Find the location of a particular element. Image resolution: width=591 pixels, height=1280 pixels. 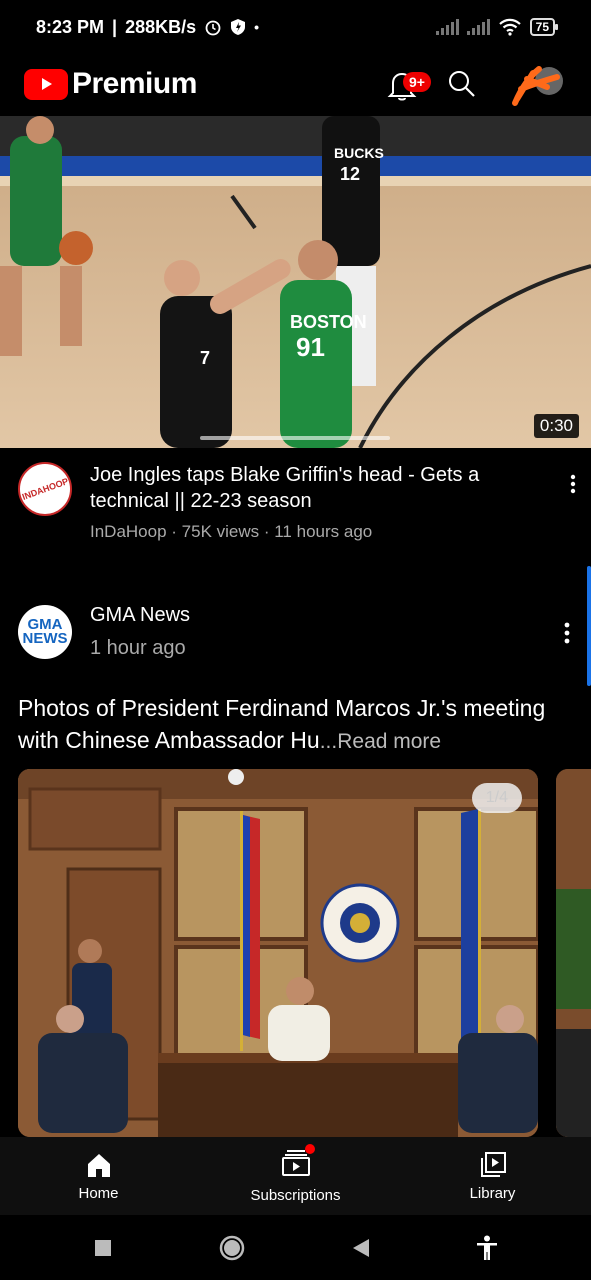

home-circle-icon is located at coordinates (232, 1248).